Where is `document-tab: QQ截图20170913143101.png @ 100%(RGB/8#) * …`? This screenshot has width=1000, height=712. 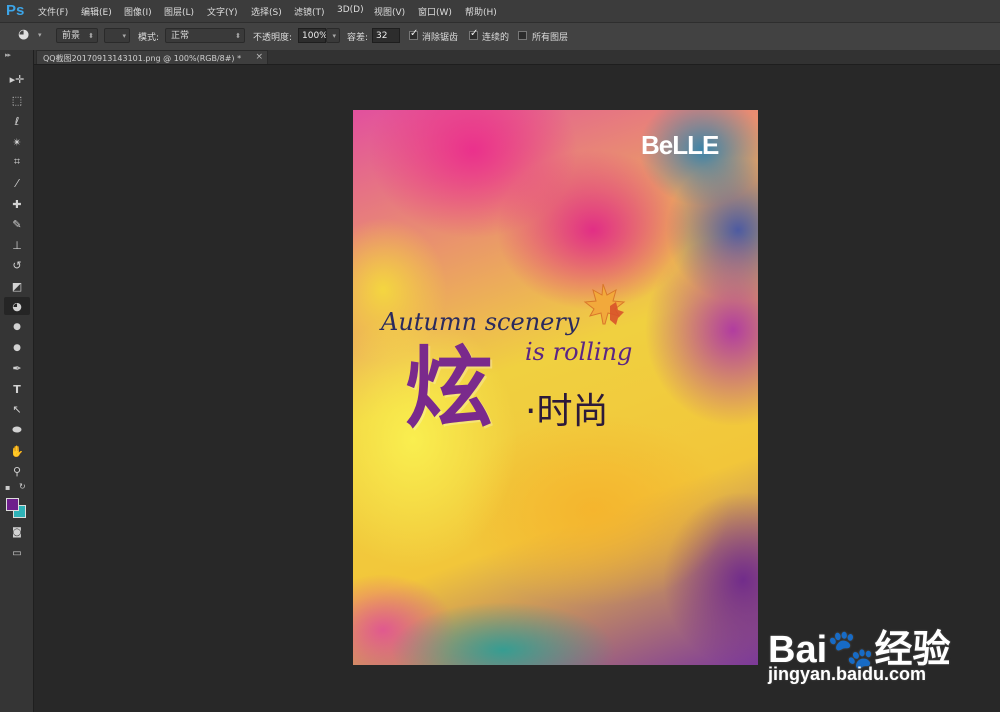 document-tab: QQ截图20170913143101.png @ 100%(RGB/8#) * … is located at coordinates (152, 57).